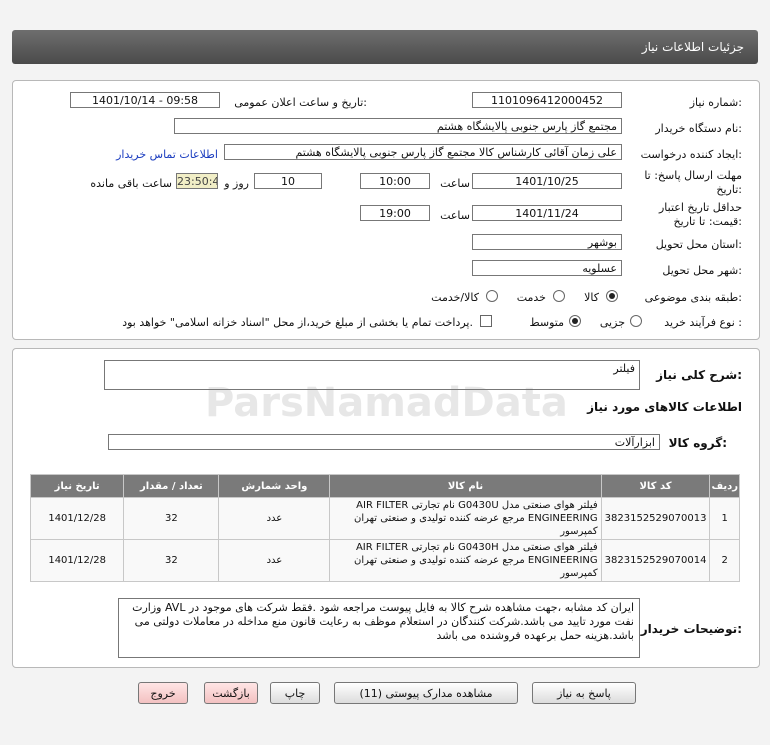 The image size is (770, 745). What do you see at coordinates (591, 297) in the screenshot?
I see `category-option-goods: کالا` at bounding box center [591, 297].